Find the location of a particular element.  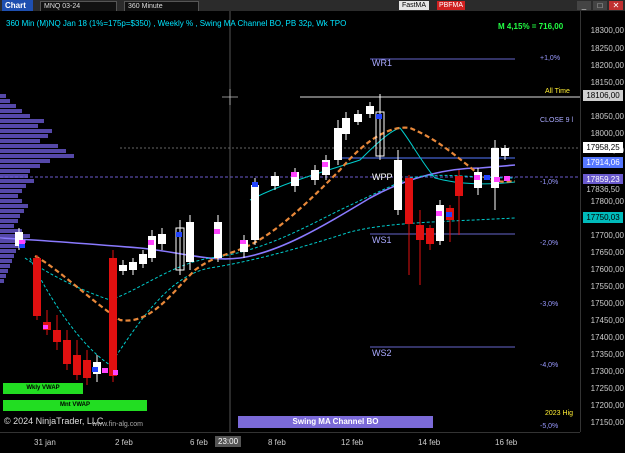

fastma-button: FastMA is located at coordinates (414, 5).